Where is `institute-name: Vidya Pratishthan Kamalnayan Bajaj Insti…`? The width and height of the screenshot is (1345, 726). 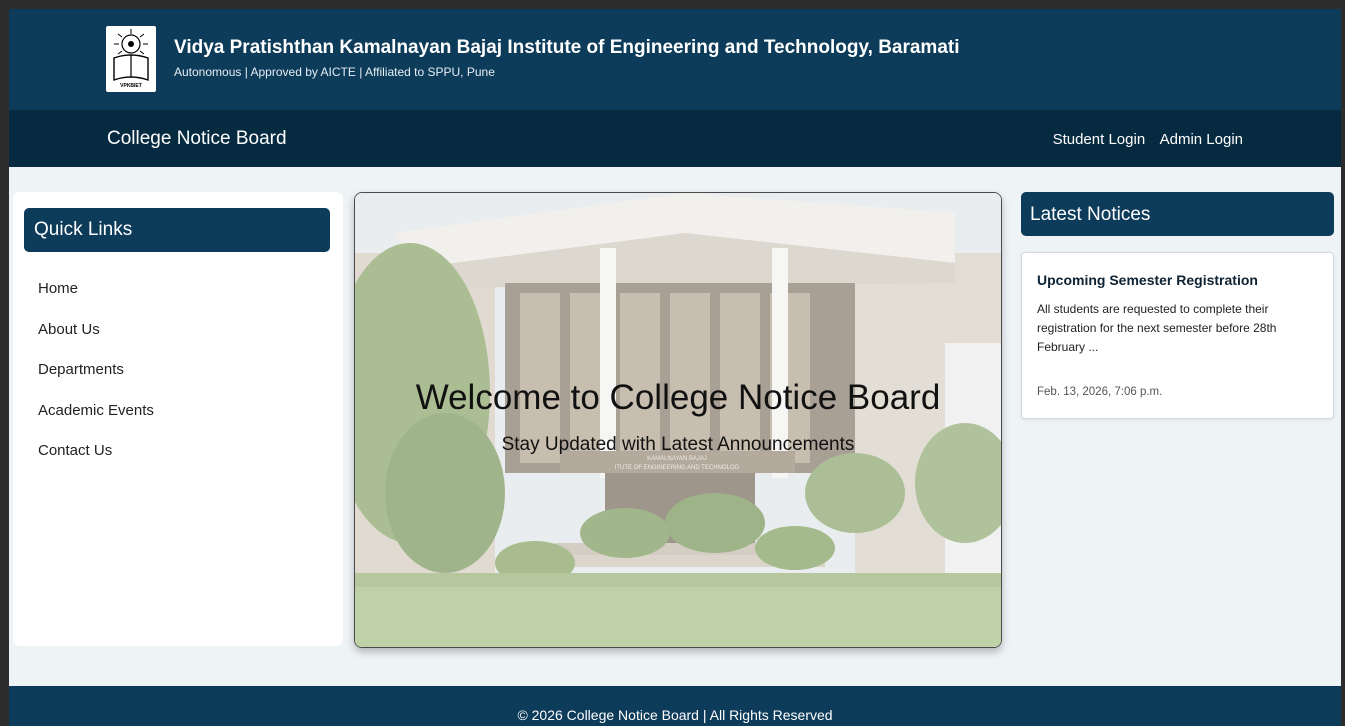 institute-name: Vidya Pratishthan Kamalnayan Bajaj Insti… is located at coordinates (567, 47).